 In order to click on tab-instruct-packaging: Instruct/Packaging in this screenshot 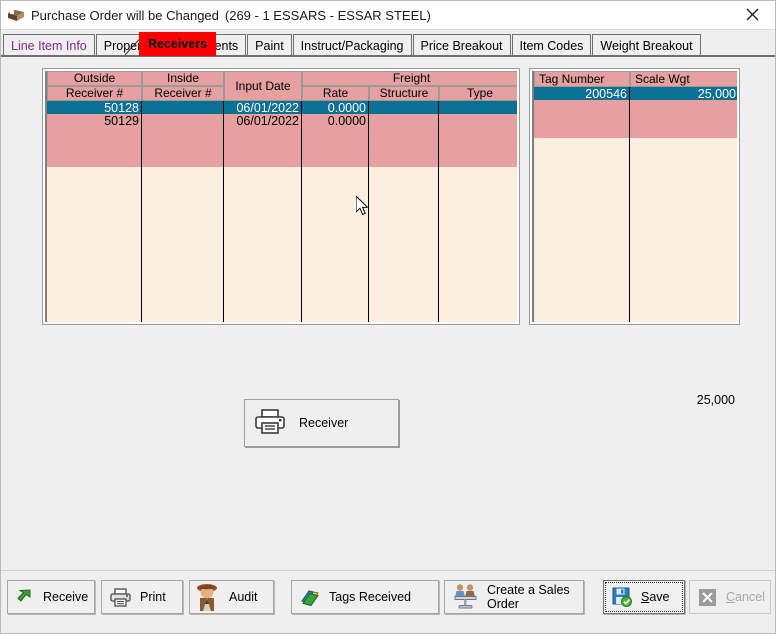, I will do `click(352, 45)`.